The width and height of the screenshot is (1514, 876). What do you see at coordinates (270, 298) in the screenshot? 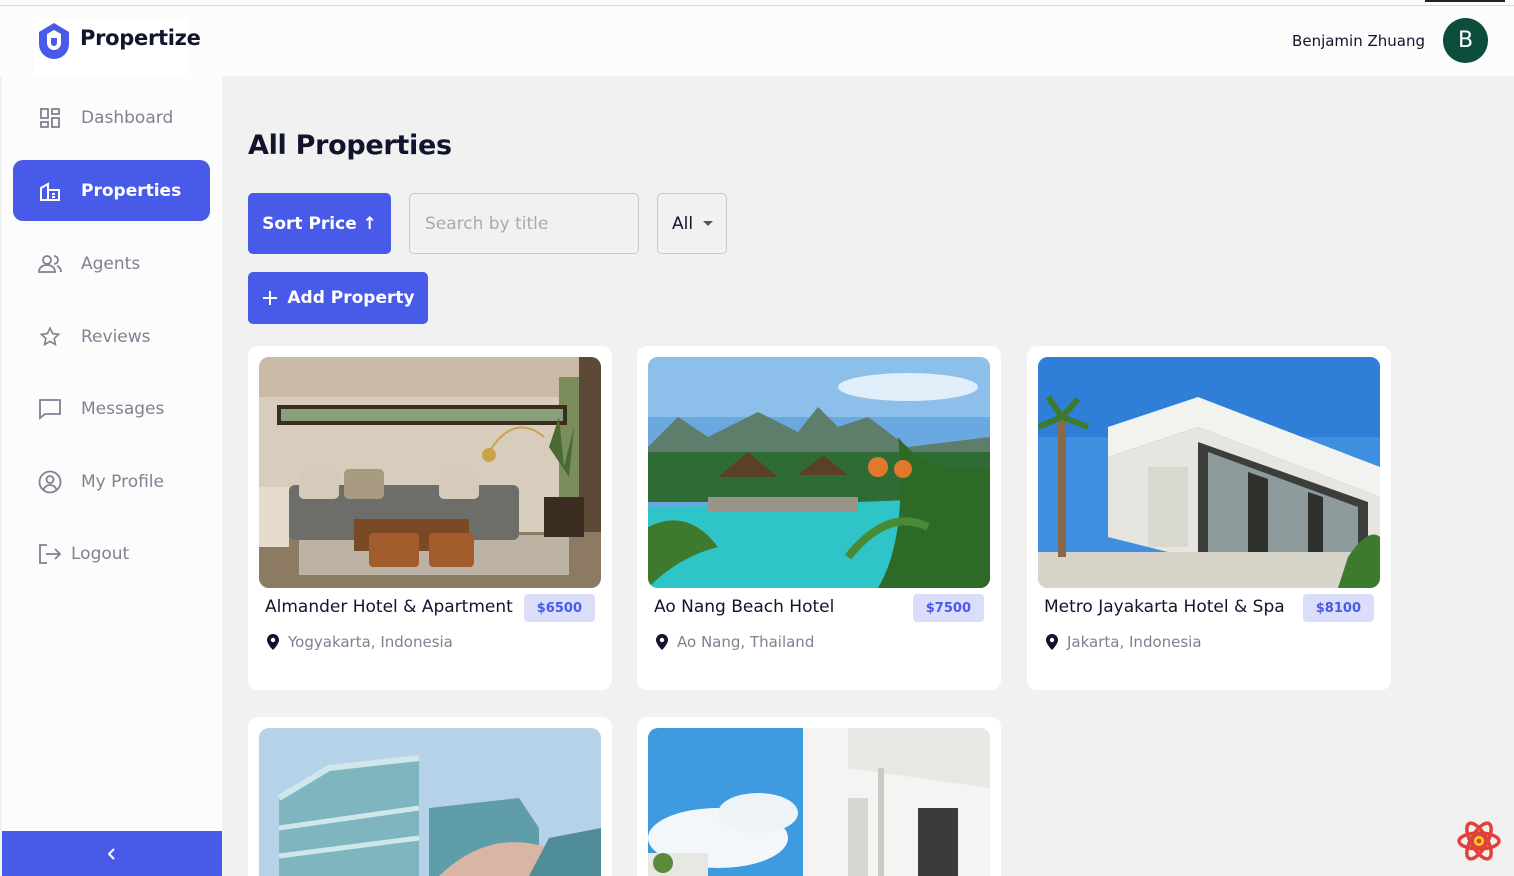
I see `plus-icon` at bounding box center [270, 298].